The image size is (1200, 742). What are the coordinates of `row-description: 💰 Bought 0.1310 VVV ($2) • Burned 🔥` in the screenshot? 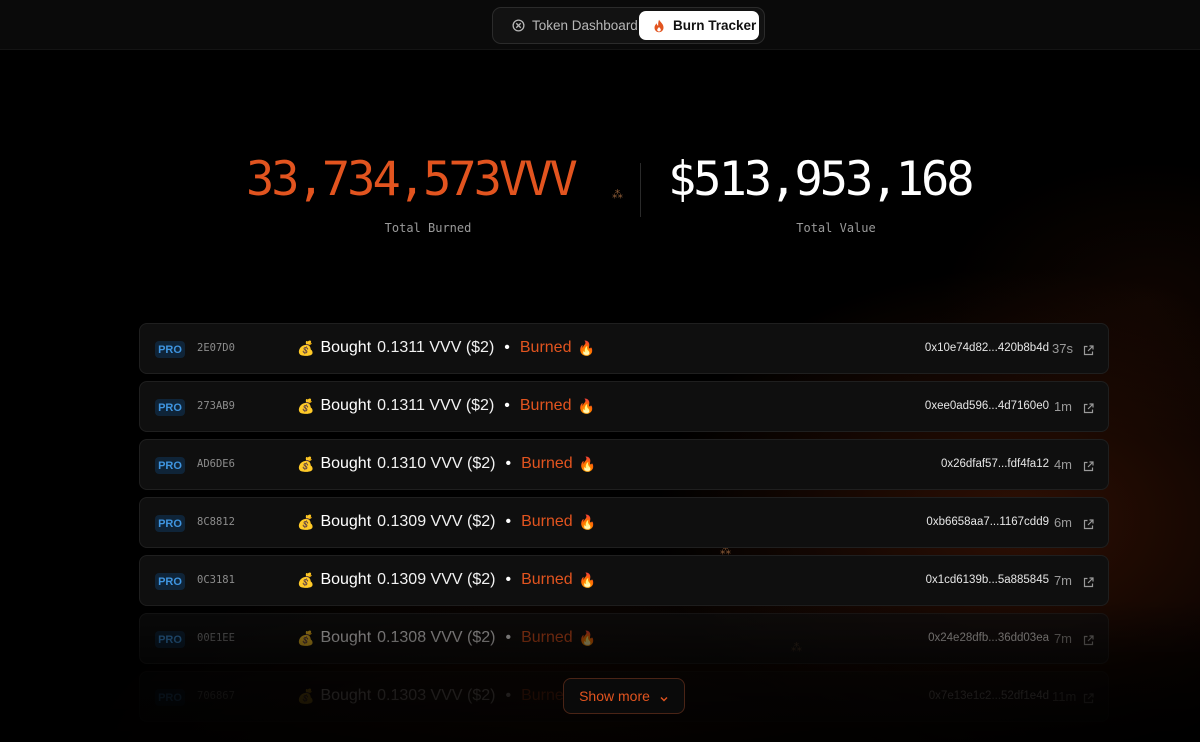 It's located at (446, 464).